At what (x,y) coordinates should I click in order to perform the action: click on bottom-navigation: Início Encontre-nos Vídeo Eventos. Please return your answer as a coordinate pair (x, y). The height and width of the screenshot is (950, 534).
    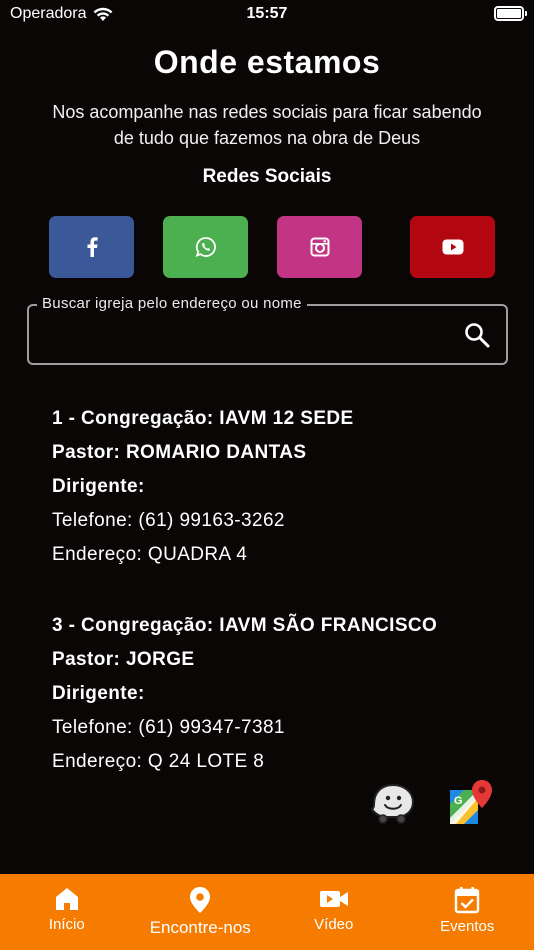
    Looking at the image, I should click on (267, 912).